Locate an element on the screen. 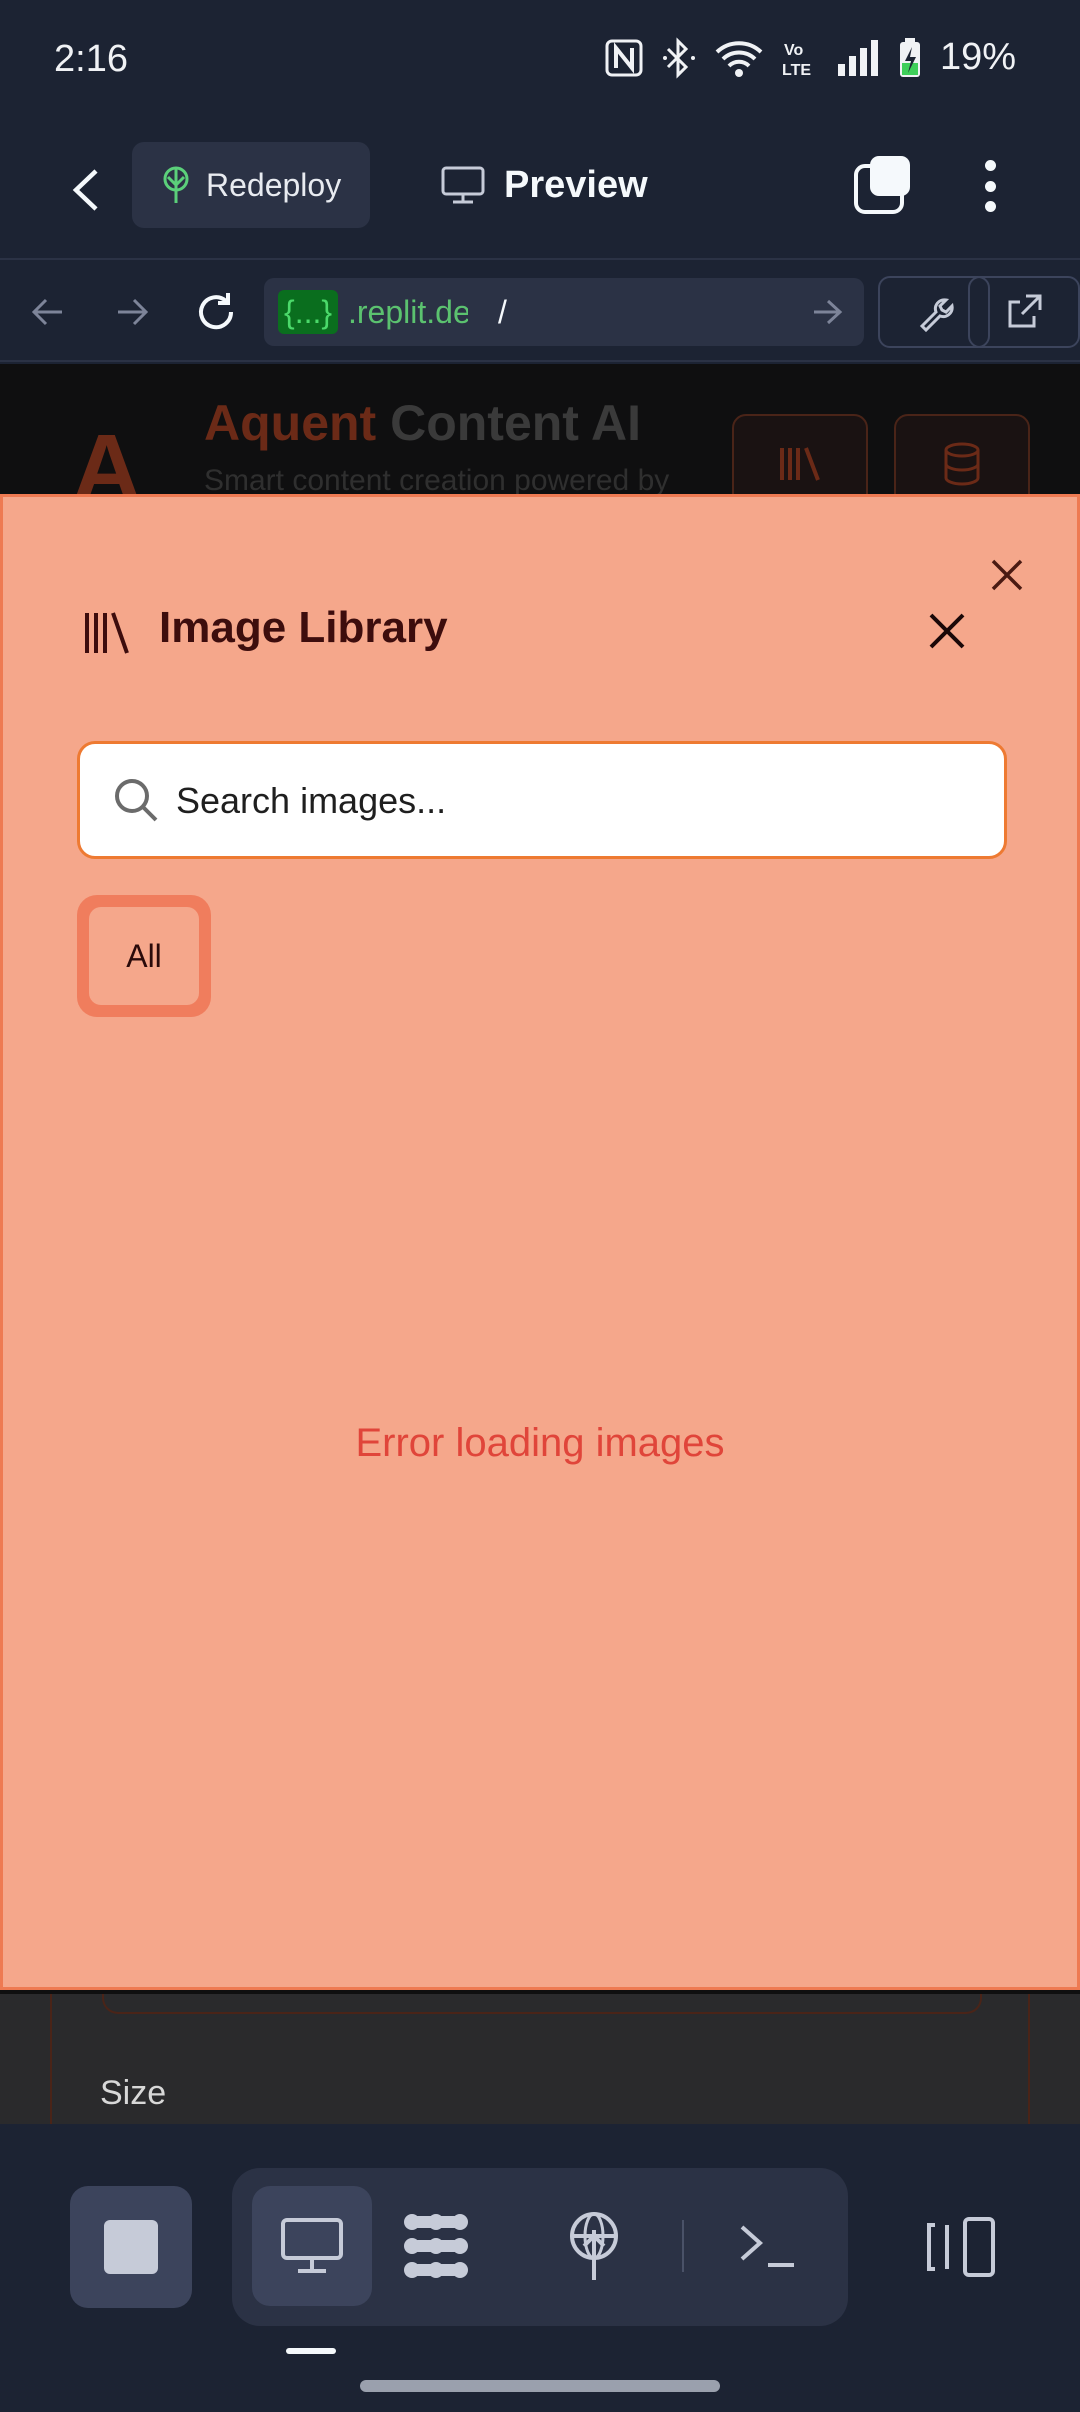  battery-charging-icon is located at coordinates (909, 57).